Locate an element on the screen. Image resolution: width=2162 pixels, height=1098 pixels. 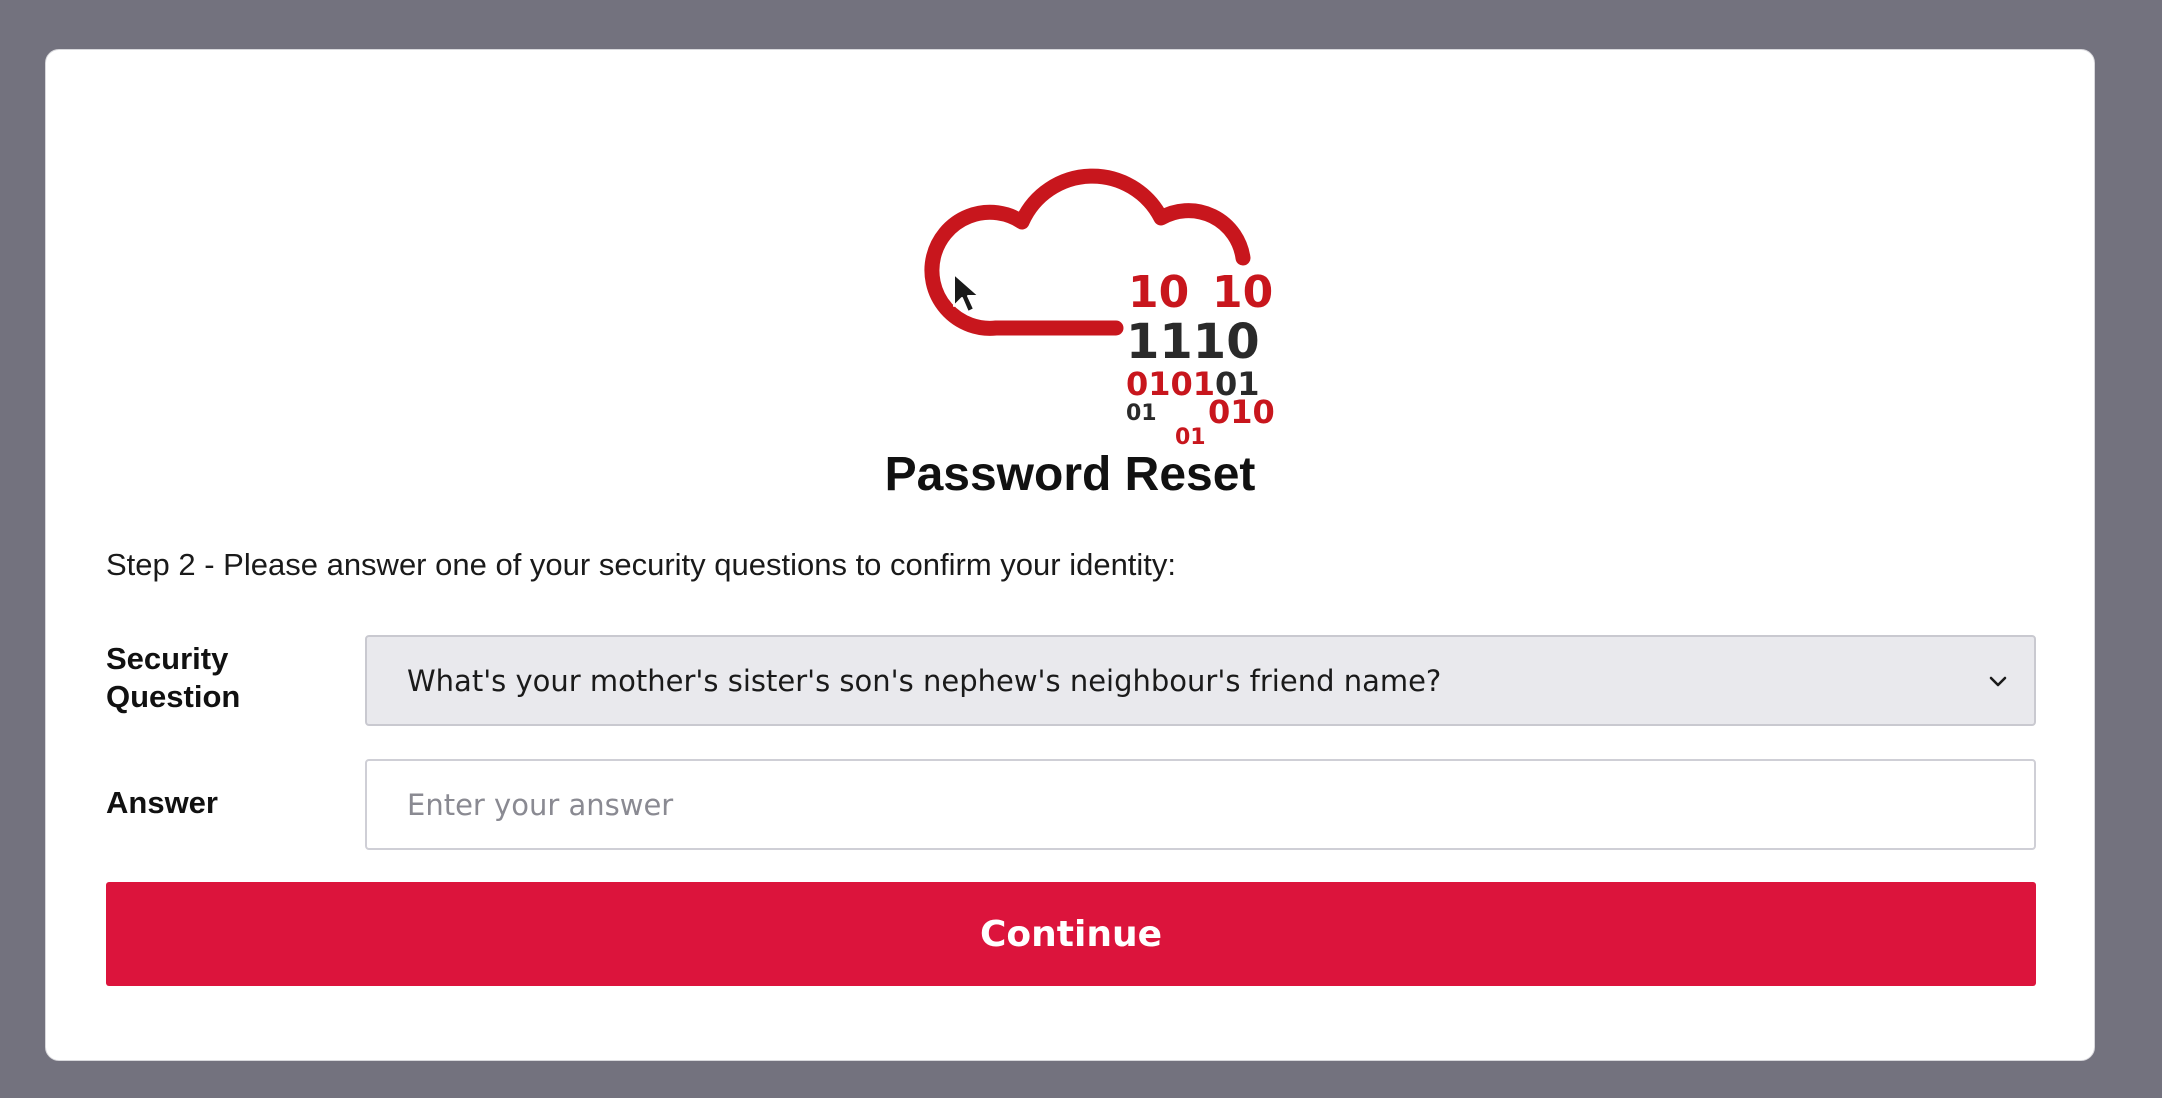
logo-digit: 0101 is located at coordinates (1170, 384).